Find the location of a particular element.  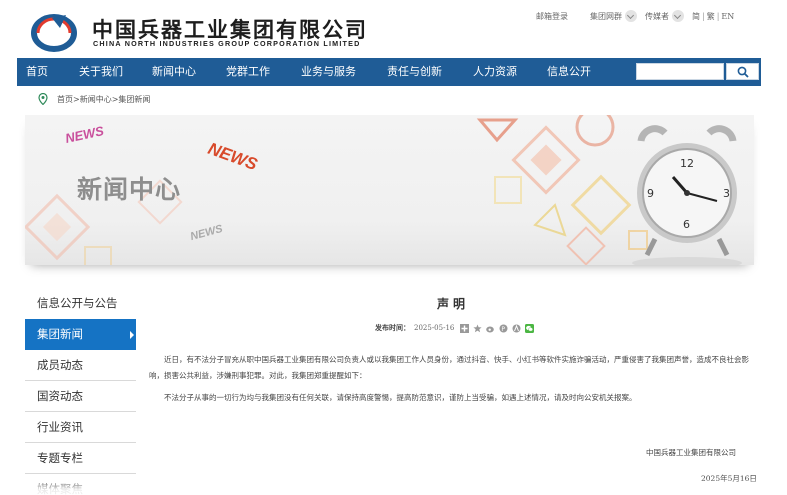

publish-date: 2025-05-16 is located at coordinates (434, 328).